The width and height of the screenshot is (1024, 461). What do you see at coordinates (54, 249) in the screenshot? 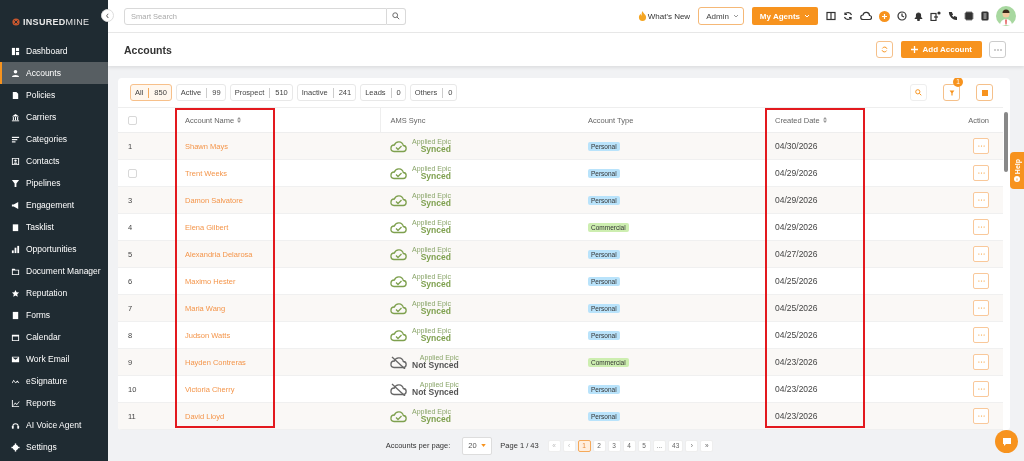
I see `sidebar-item: Opportunities` at bounding box center [54, 249].